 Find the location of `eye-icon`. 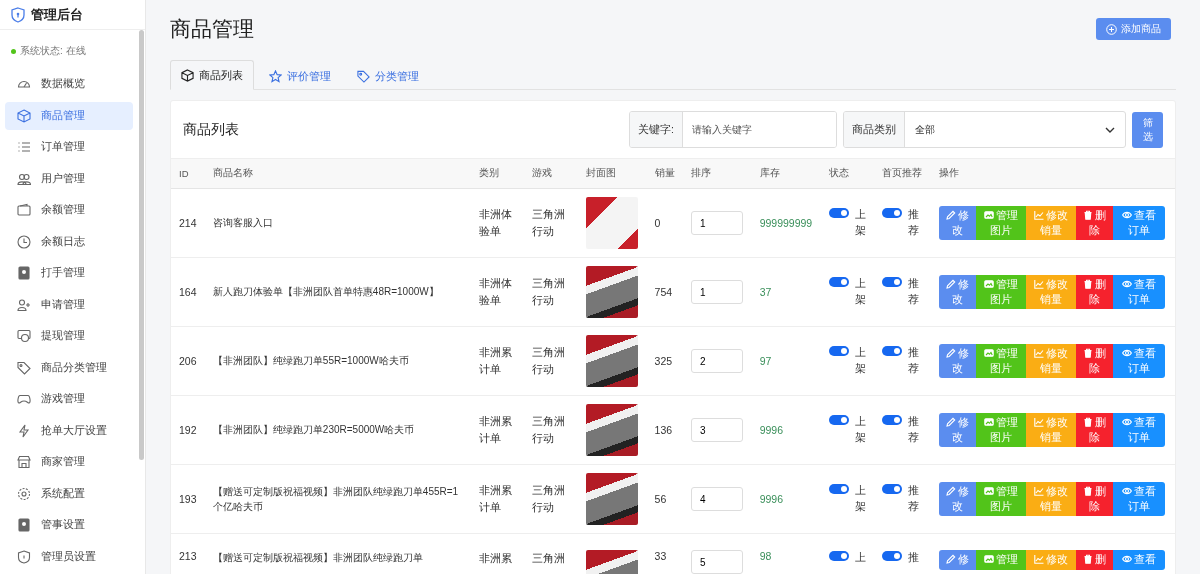

eye-icon is located at coordinates (1126, 215).